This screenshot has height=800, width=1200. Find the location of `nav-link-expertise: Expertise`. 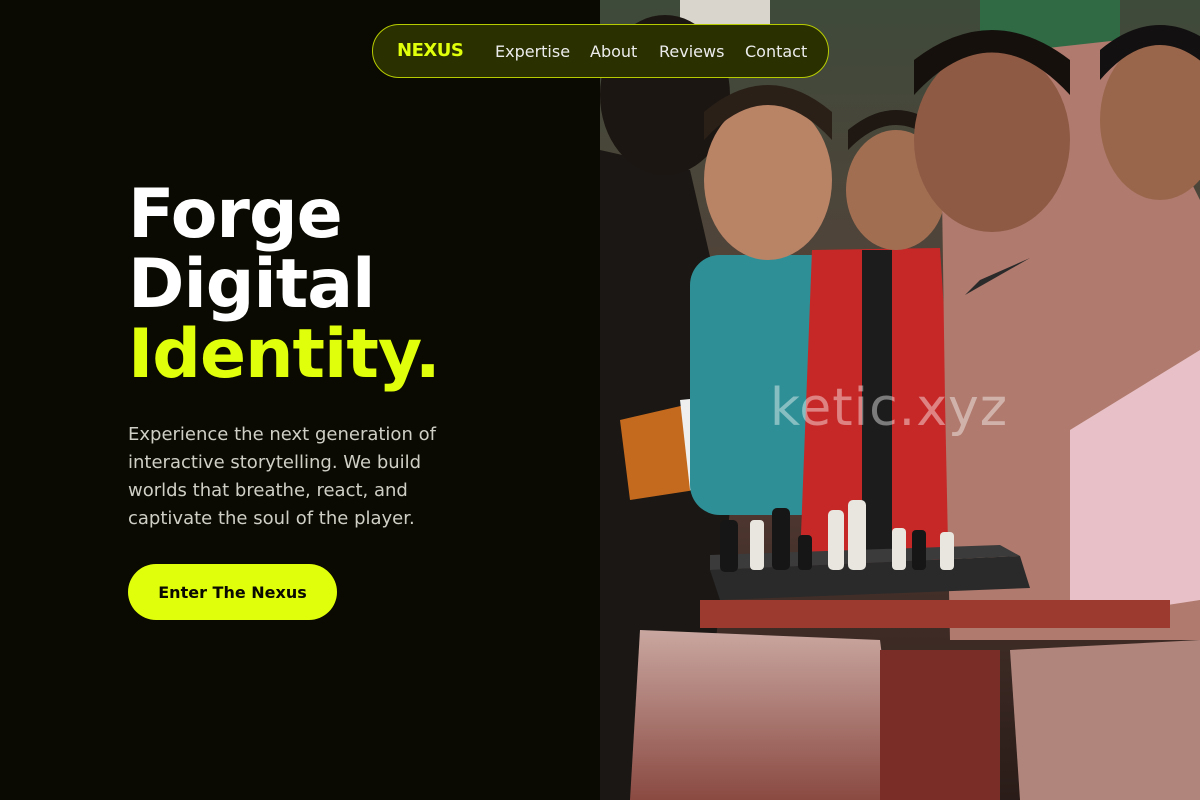

nav-link-expertise: Expertise is located at coordinates (532, 51).